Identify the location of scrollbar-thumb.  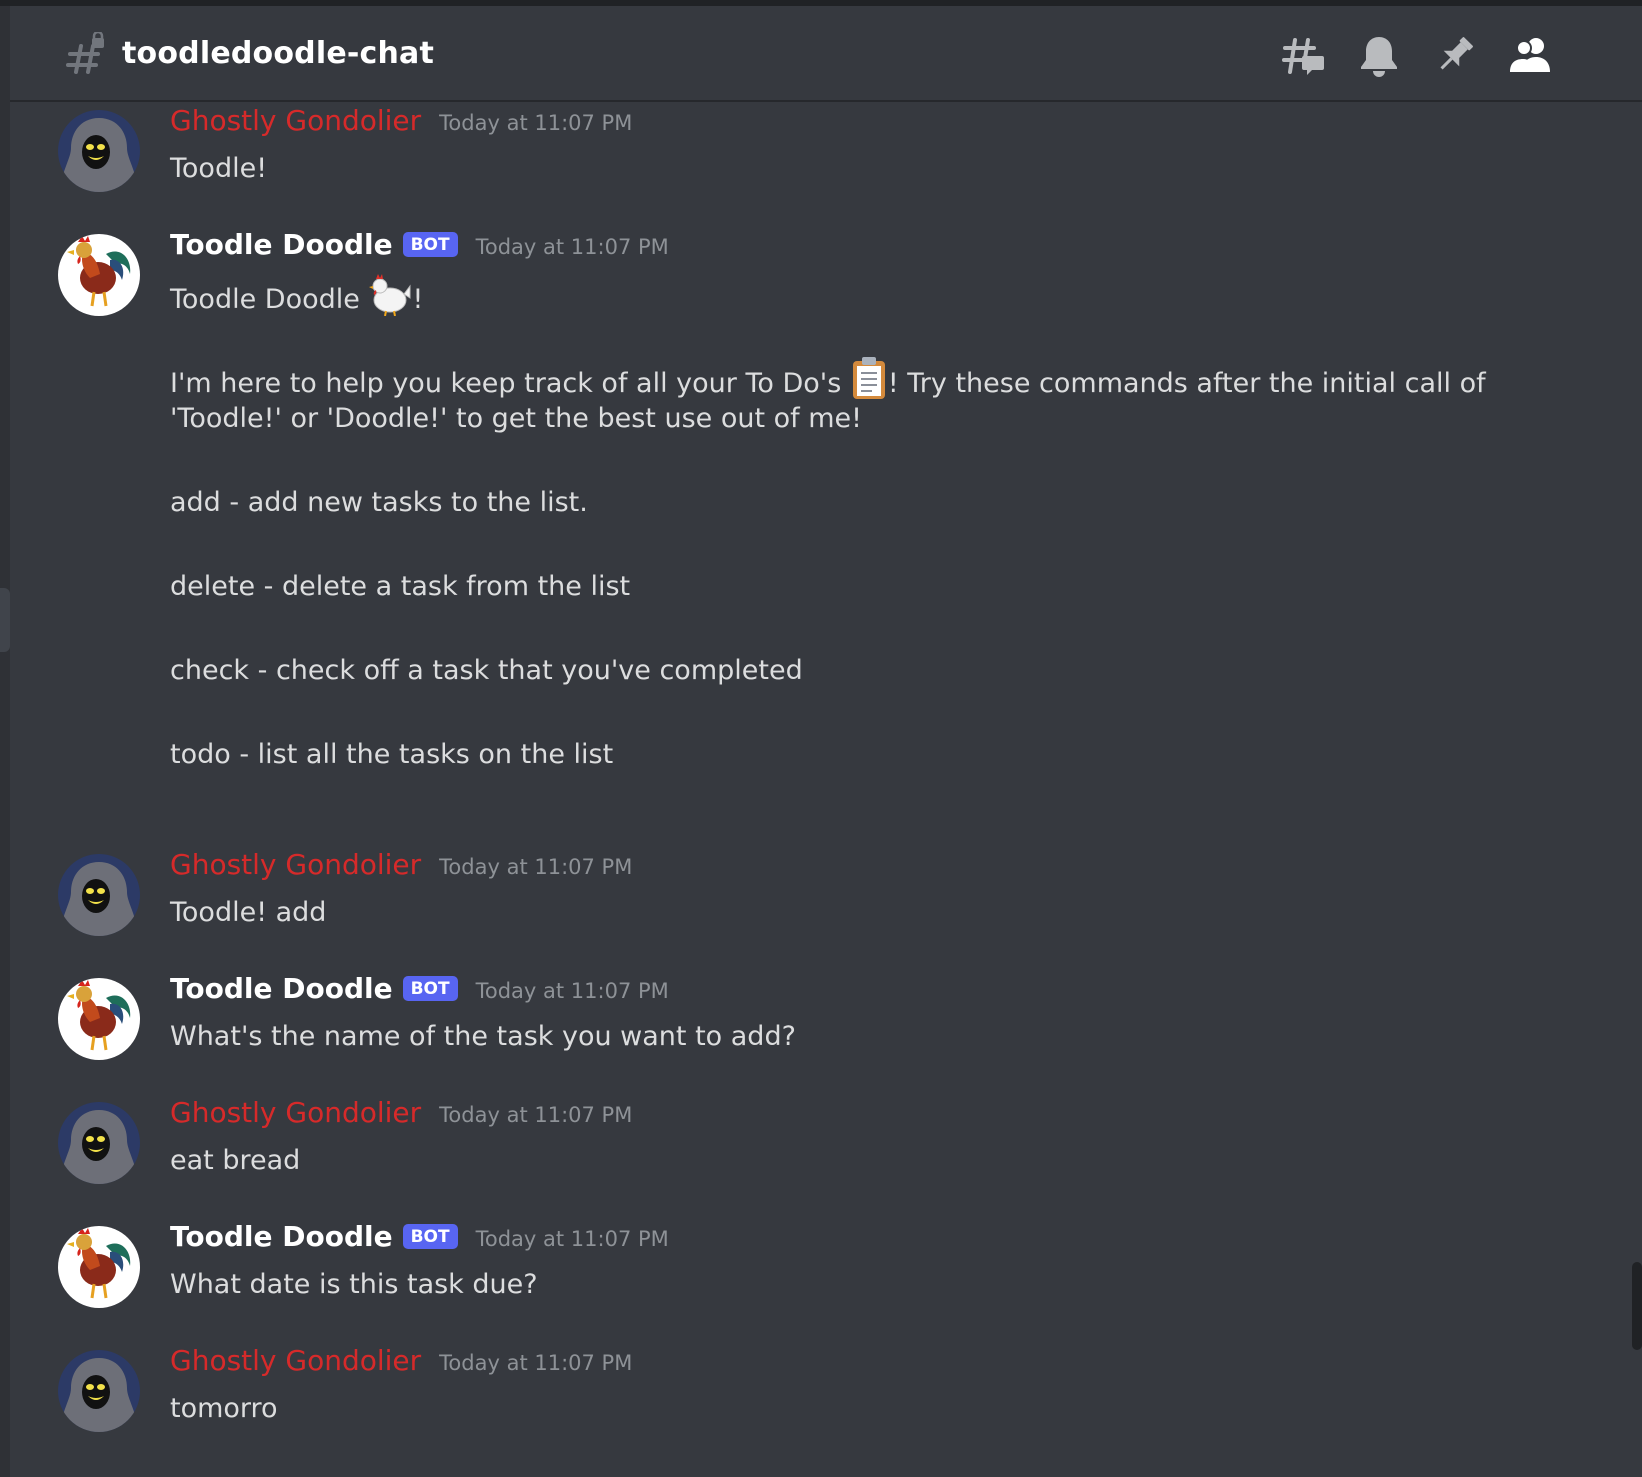
(1637, 1306).